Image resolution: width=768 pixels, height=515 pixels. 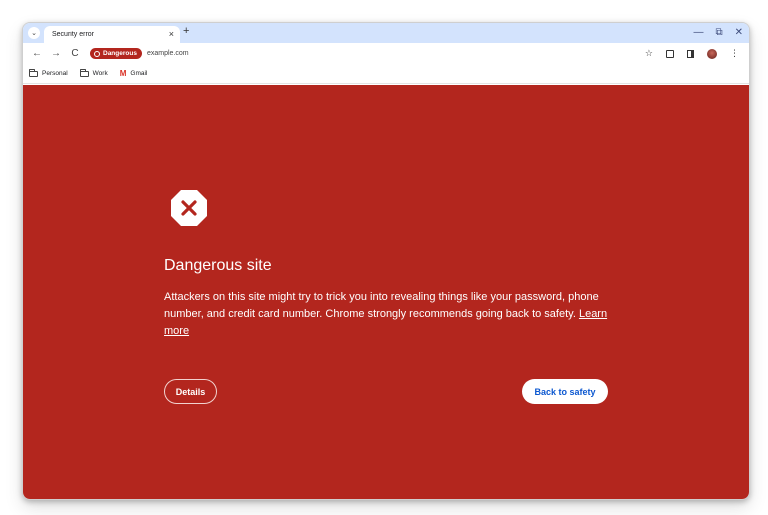 I want to click on side-panel-icon, so click(x=690, y=53).